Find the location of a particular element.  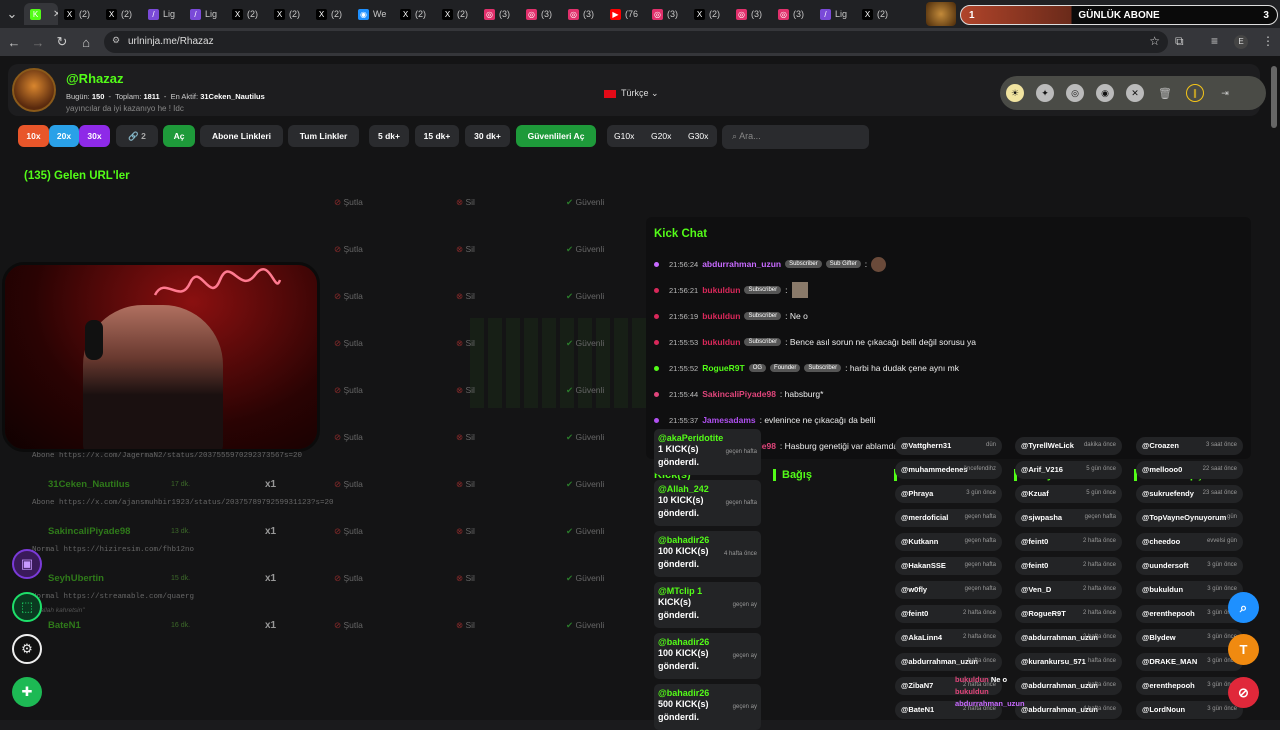

gift-chip: @abdurrahman_uzun hafta önce is located at coordinates (1068, 686).